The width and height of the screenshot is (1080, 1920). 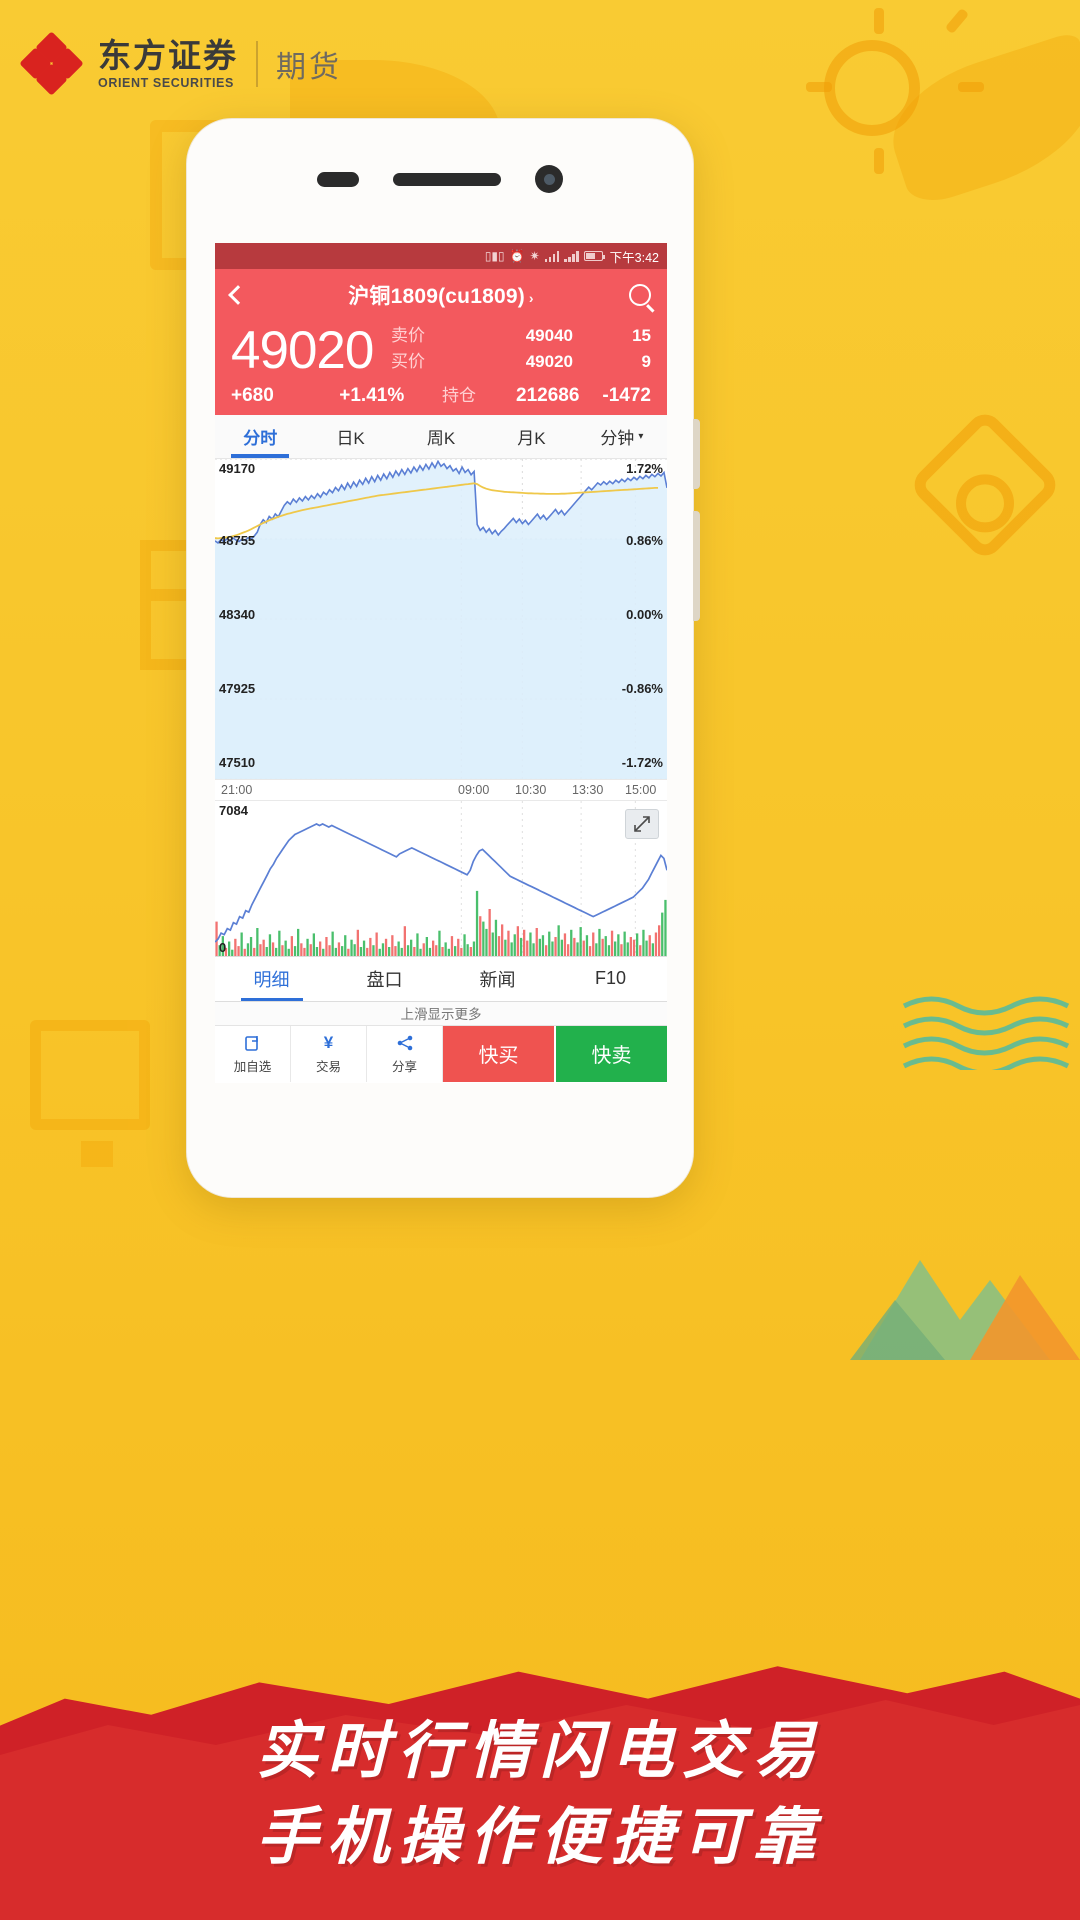 What do you see at coordinates (441, 256) in the screenshot?
I see `status-bar: ▯▮▯ ⏰ ✷ 下午3:42` at bounding box center [441, 256].